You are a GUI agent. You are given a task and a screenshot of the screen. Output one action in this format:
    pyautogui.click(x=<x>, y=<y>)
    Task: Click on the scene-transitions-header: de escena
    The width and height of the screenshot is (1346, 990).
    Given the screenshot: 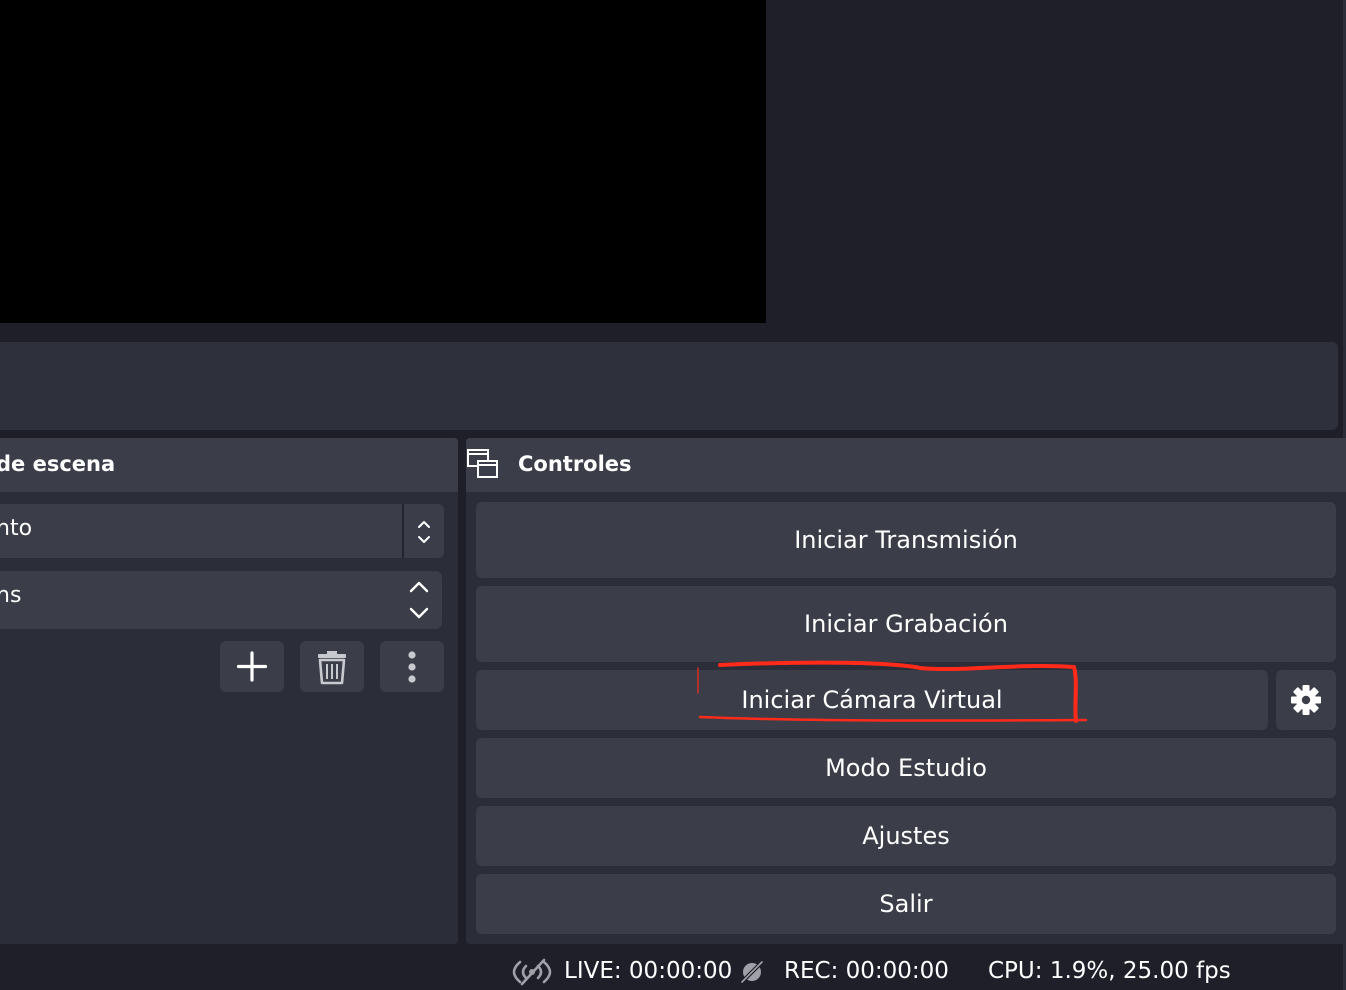 What is the action you would take?
    pyautogui.click(x=229, y=465)
    